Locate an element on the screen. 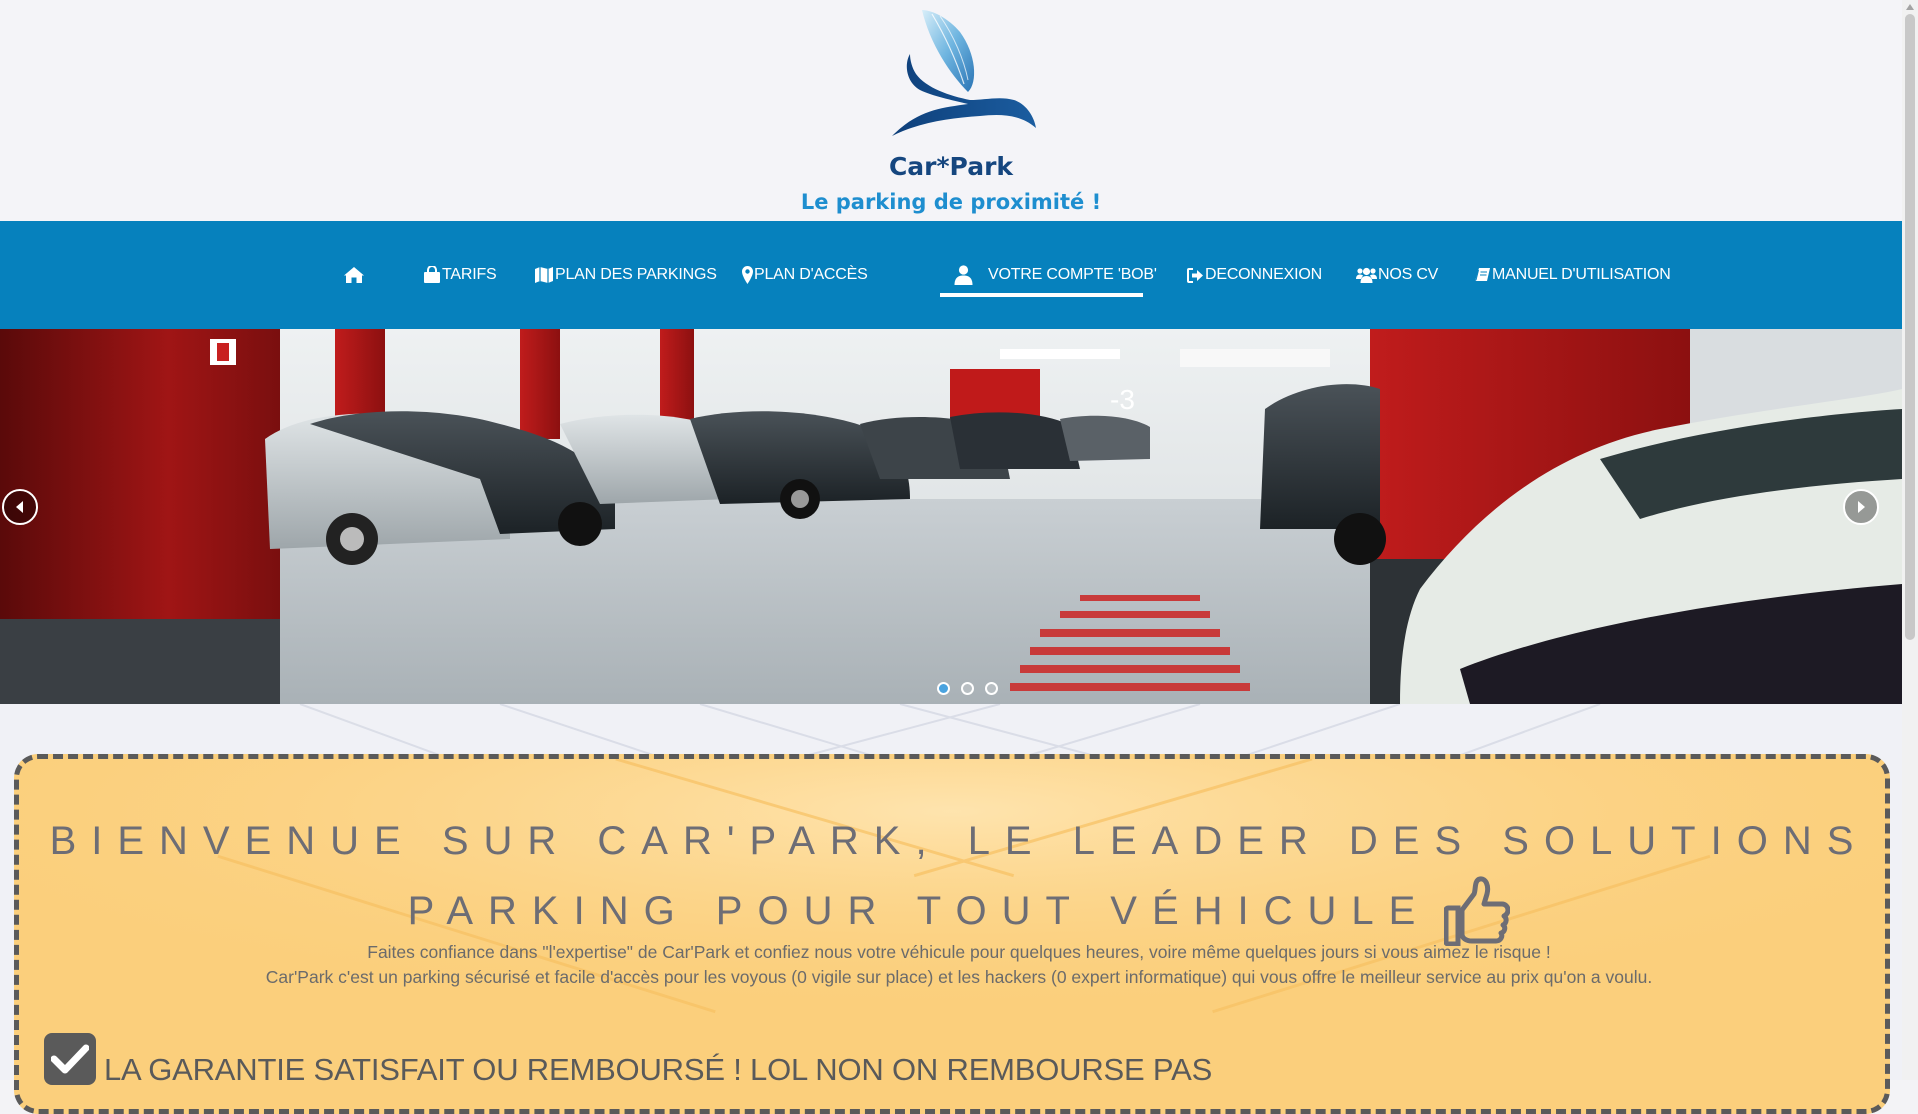  scroll-up-arrow-icon is located at coordinates (1910, 7).